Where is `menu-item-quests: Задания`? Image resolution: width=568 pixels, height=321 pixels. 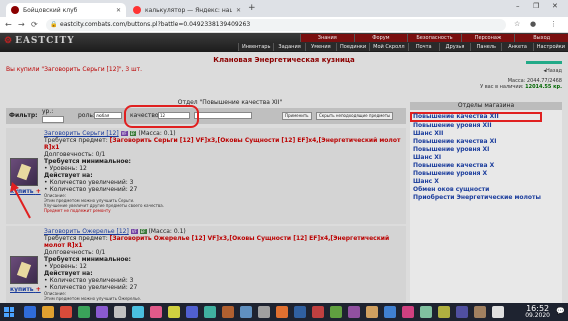 menu-item-quests: Задания is located at coordinates (288, 47).